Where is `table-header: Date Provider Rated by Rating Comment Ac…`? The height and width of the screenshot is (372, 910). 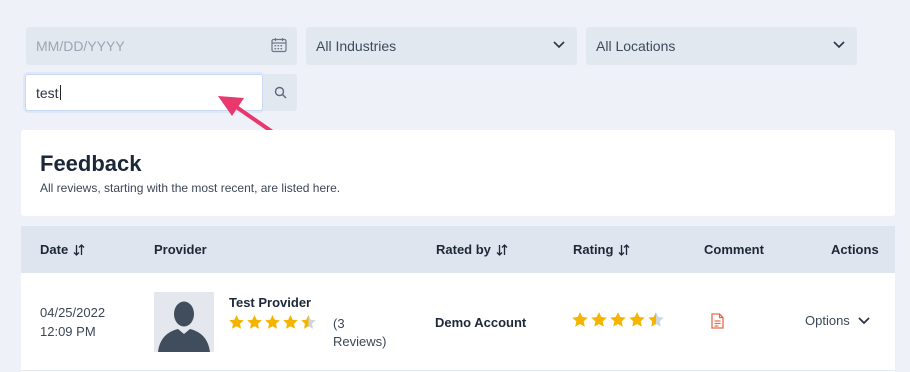
table-header: Date Provider Rated by Rating Comment Ac… is located at coordinates (458, 249).